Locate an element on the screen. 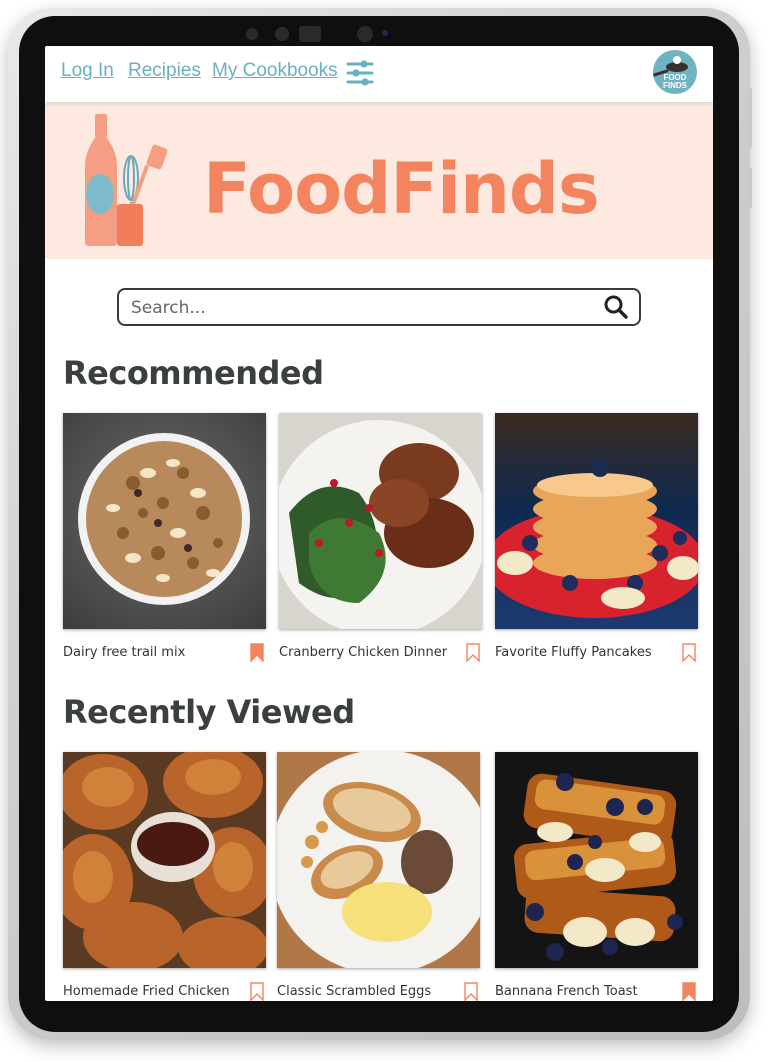 The height and width of the screenshot is (1062, 778). recipe-photo-trail-mix is located at coordinates (164, 521).